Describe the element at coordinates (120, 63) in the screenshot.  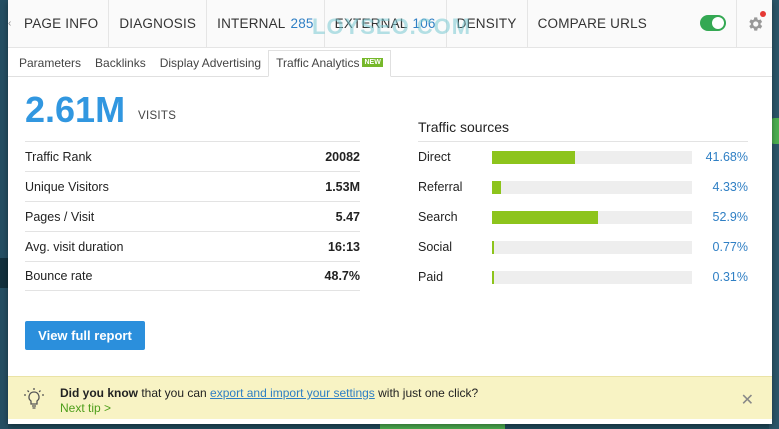
I see `subtab-label: Backlinks` at that location.